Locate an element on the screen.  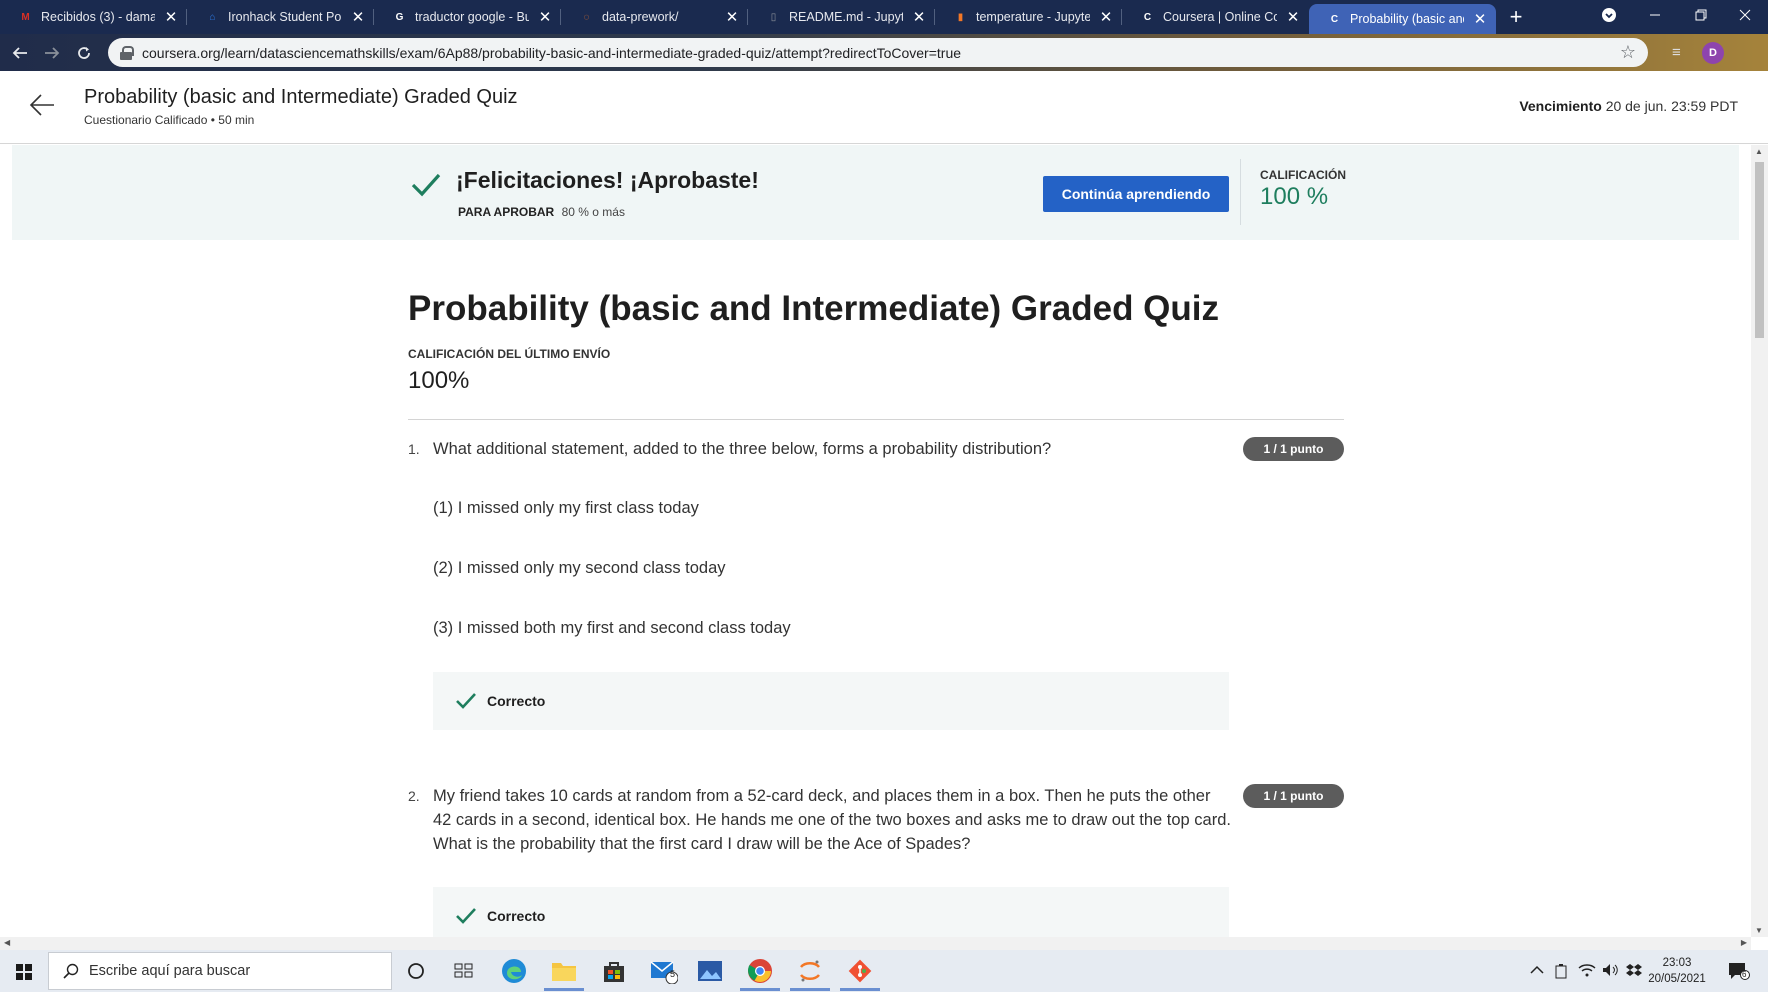
browser-tab: ⌂ Ironhack Student Portal ✕ is located at coordinates (280, 17).